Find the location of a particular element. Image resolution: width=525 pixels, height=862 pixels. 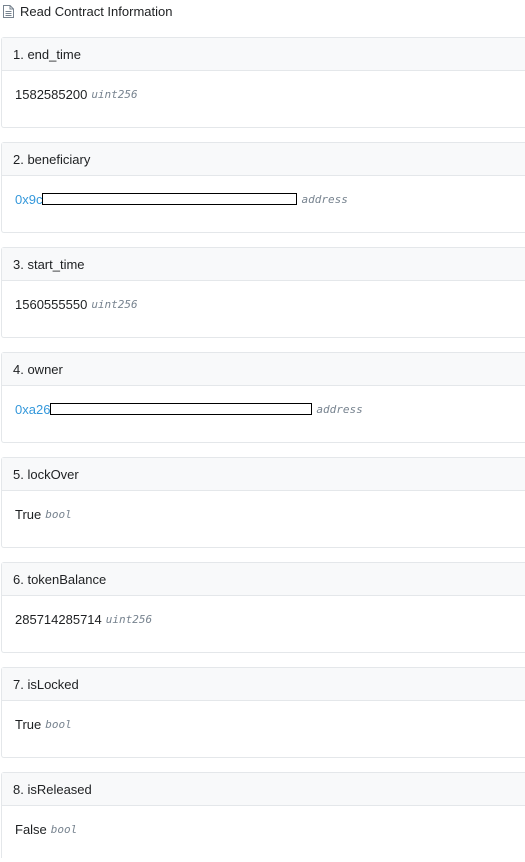

item-value: 1560555550 is located at coordinates (51, 304).